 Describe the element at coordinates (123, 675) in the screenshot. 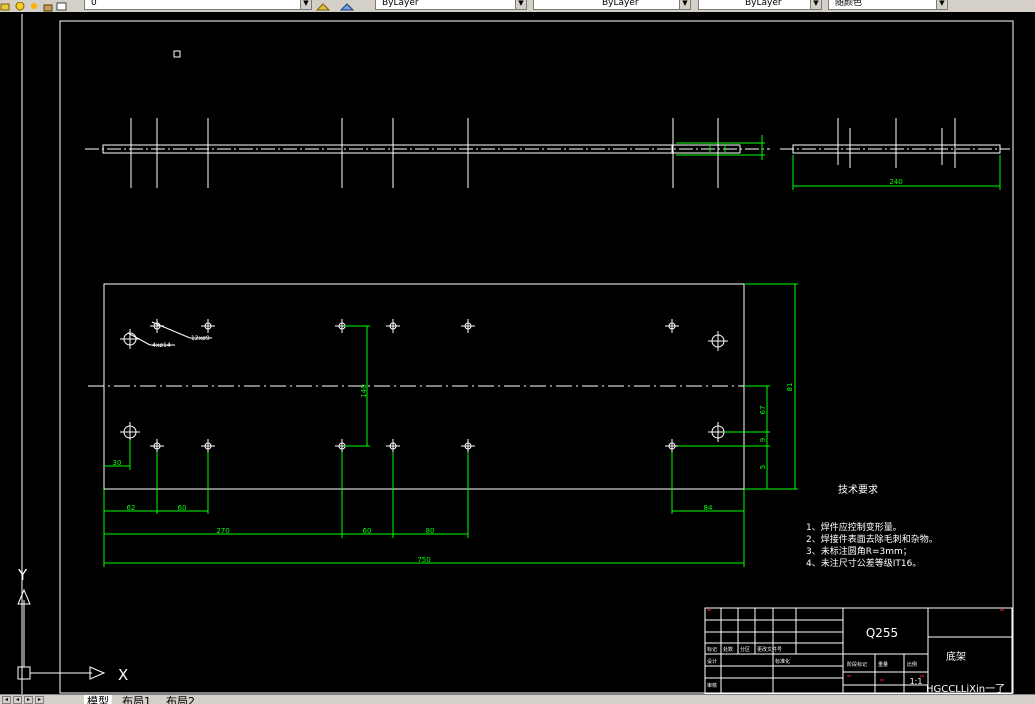

I see `ucs-x-label: X` at that location.